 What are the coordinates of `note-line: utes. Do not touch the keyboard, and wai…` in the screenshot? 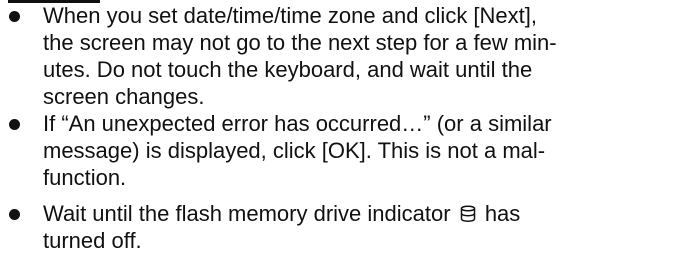 It's located at (288, 69).